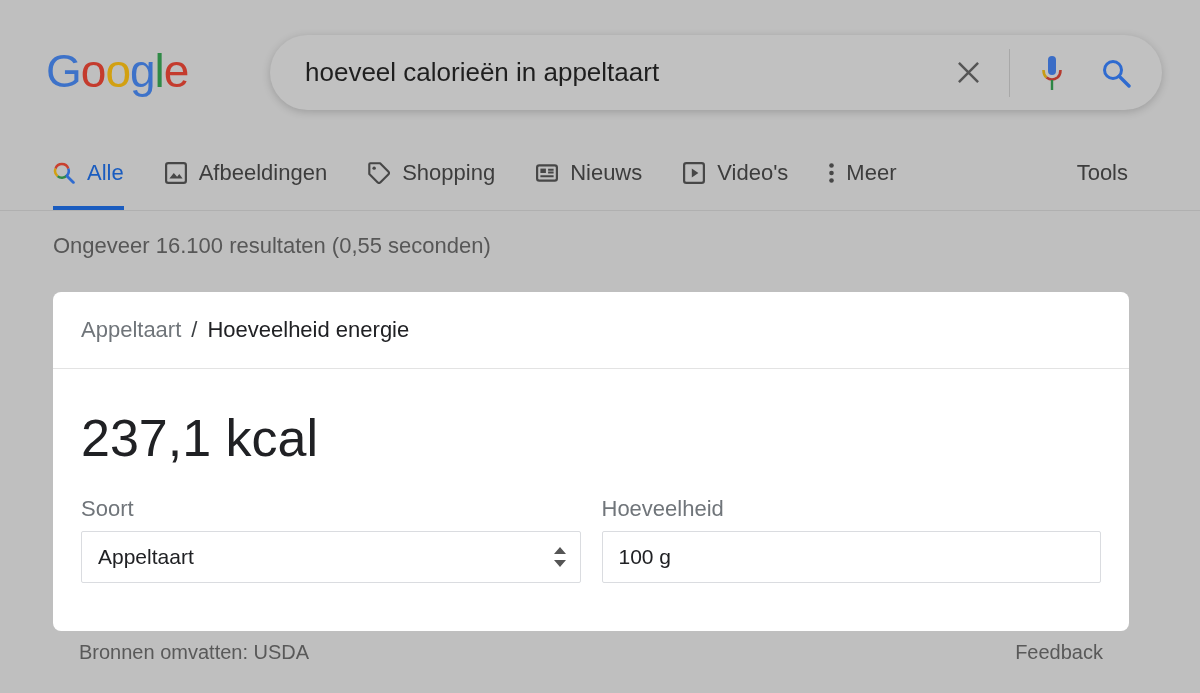 The width and height of the screenshot is (1200, 693). Describe the element at coordinates (194, 652) in the screenshot. I see `source-note: Bronnen omvatten: USDA` at that location.